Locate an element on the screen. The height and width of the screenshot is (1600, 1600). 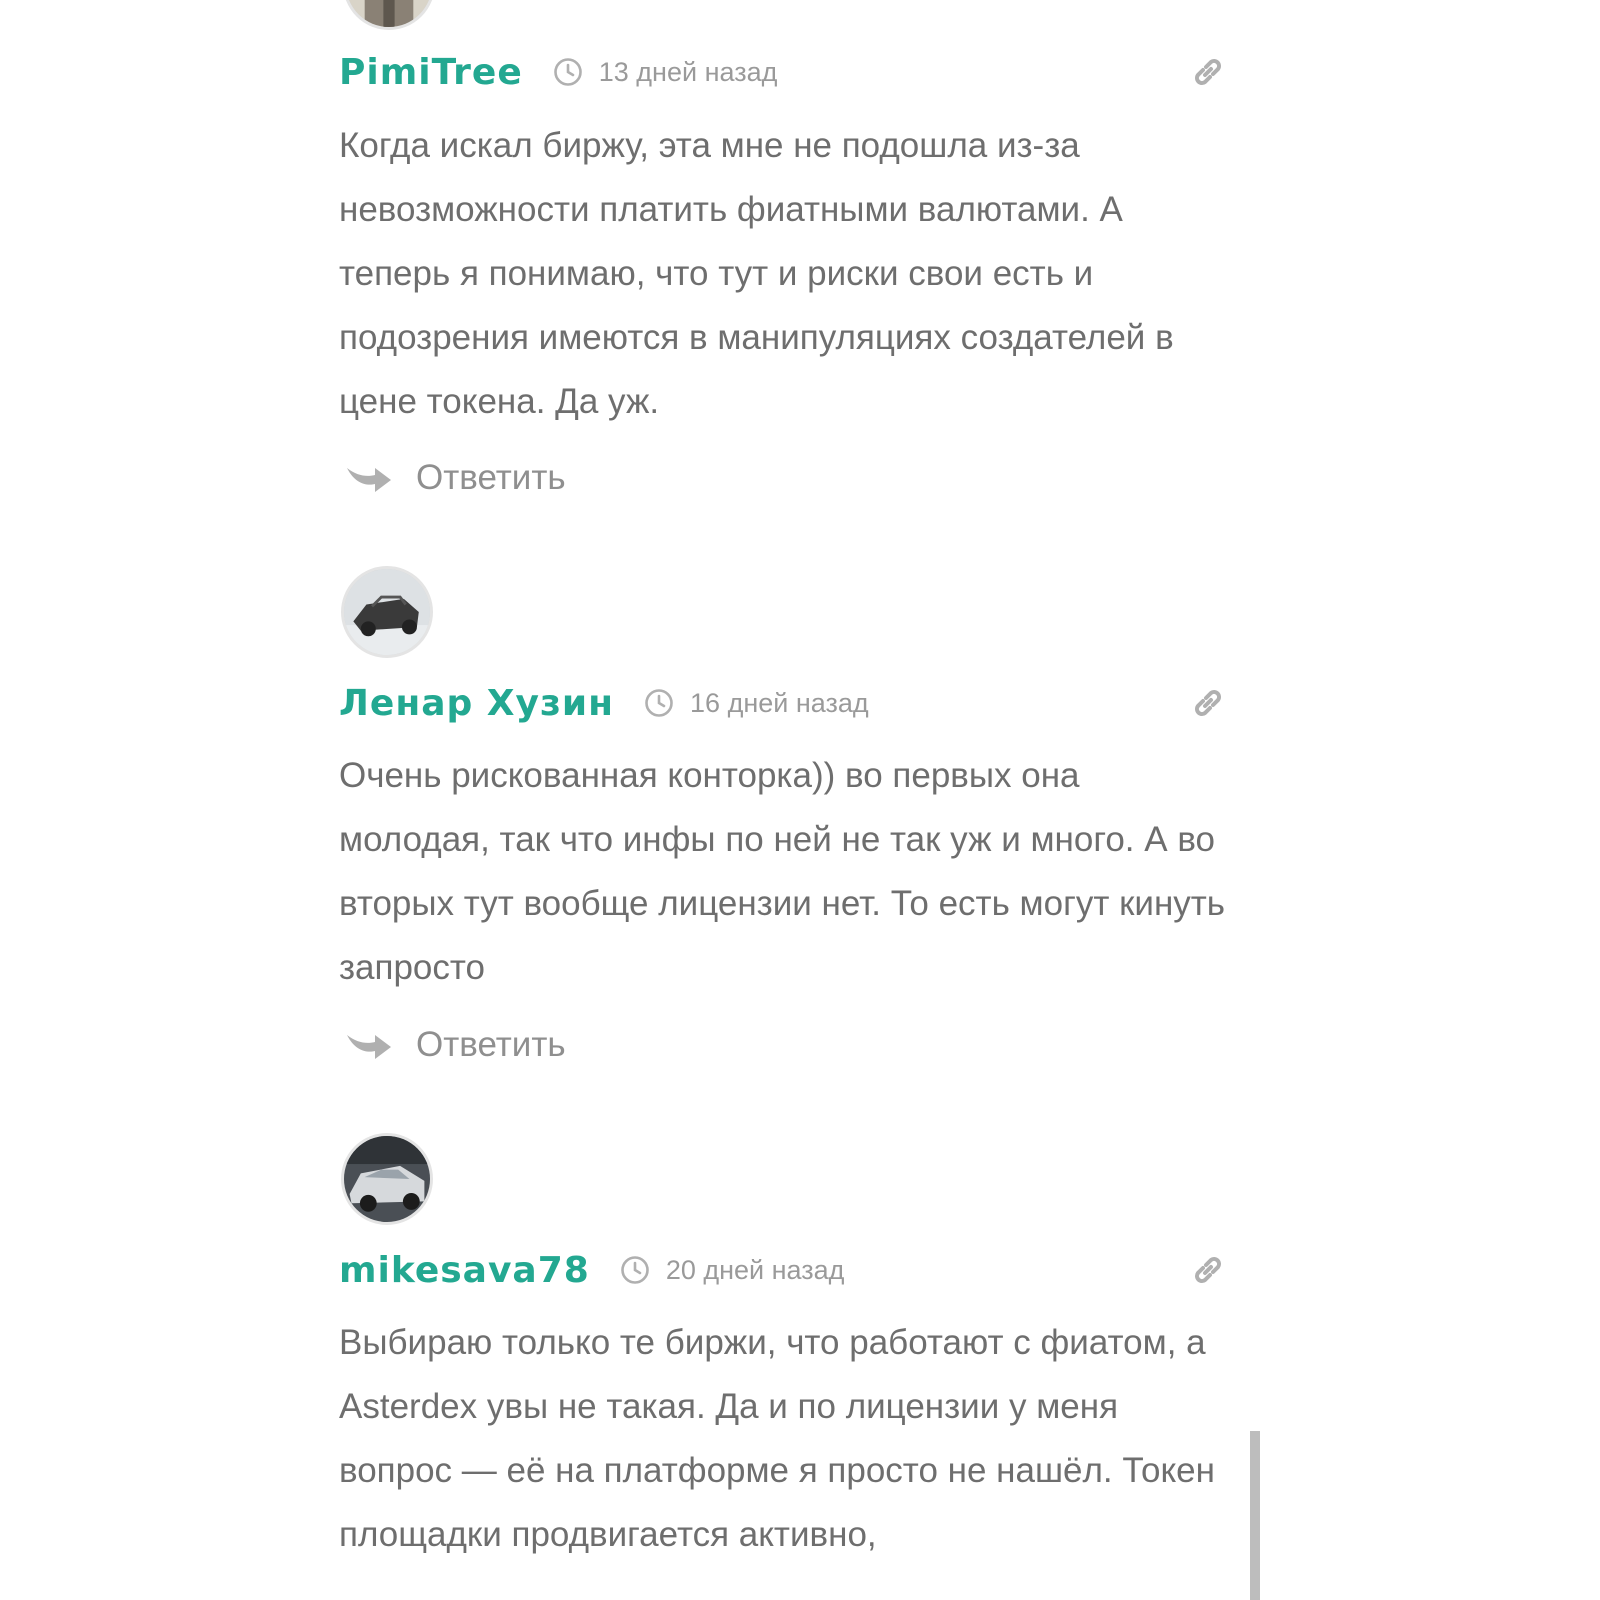
comment-meta: Ленар Хузин 16 дней назад is located at coordinates (796, 703).